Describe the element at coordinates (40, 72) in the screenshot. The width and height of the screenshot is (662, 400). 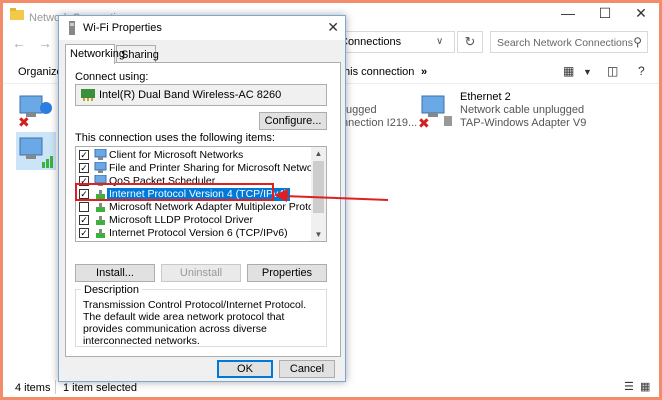
I see `organize-menu: Organize` at that location.